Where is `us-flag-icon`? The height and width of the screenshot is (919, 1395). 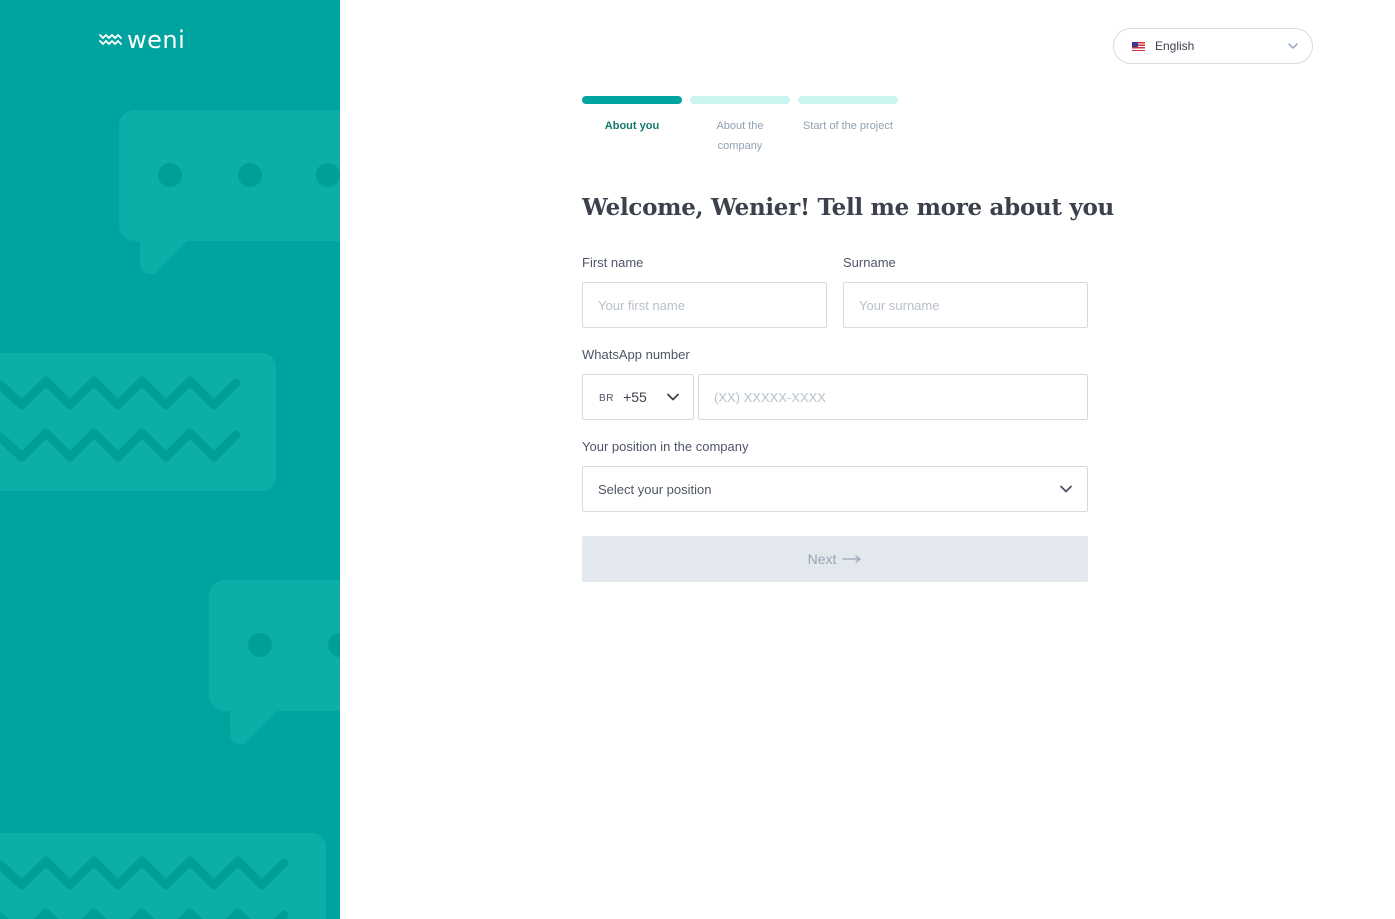 us-flag-icon is located at coordinates (1138, 46).